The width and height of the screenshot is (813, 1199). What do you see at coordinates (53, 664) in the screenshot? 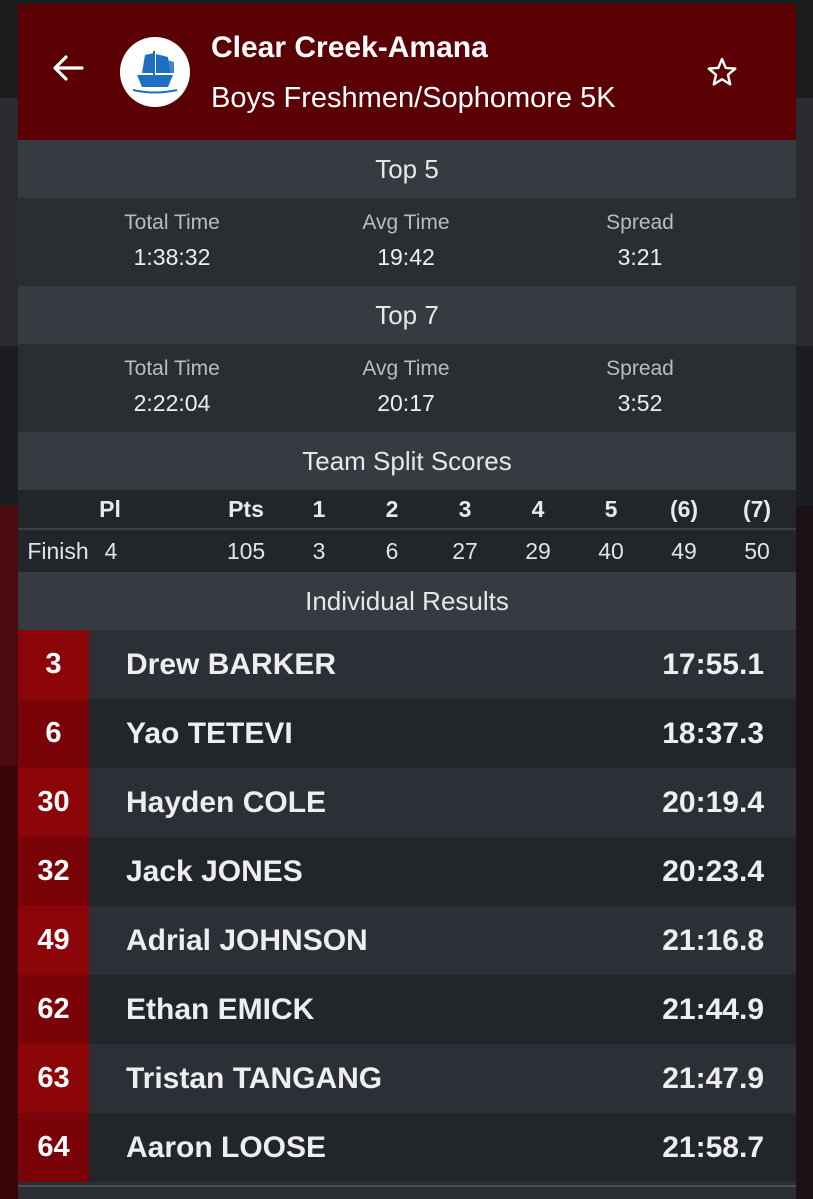
I see `place-badge: 3` at bounding box center [53, 664].